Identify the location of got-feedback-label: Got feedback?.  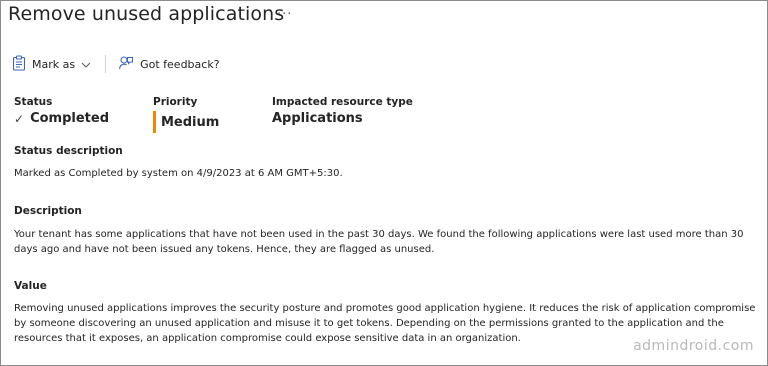
(180, 64).